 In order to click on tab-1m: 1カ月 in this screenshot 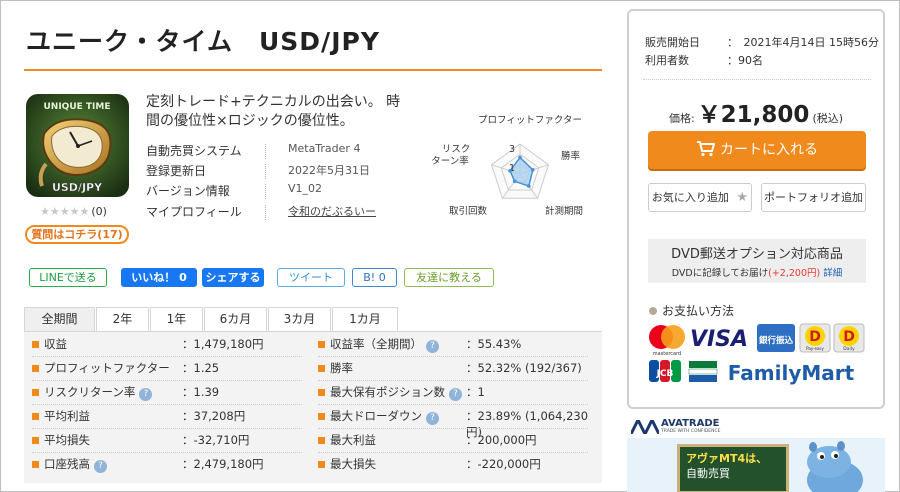, I will do `click(365, 319)`.